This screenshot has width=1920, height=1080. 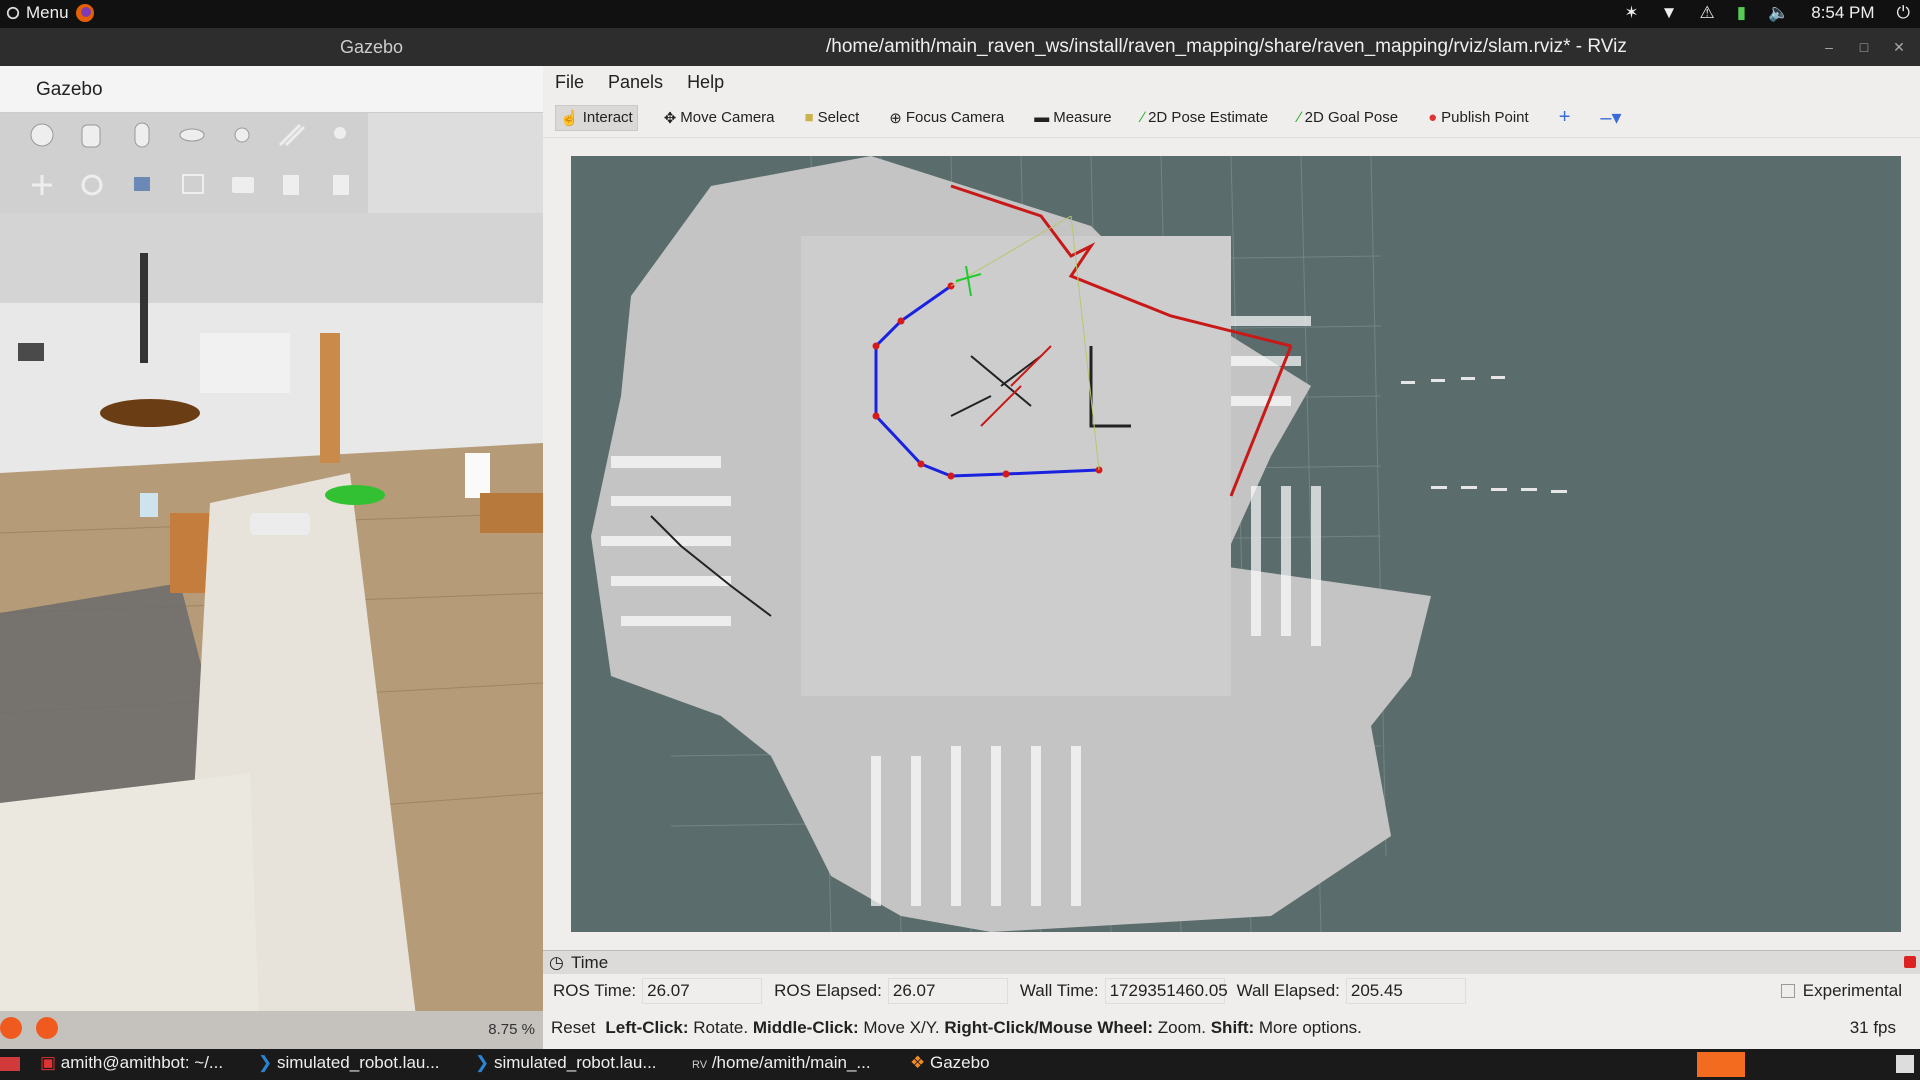 What do you see at coordinates (1842, 13) in the screenshot?
I see `clock: 8:54 PM` at bounding box center [1842, 13].